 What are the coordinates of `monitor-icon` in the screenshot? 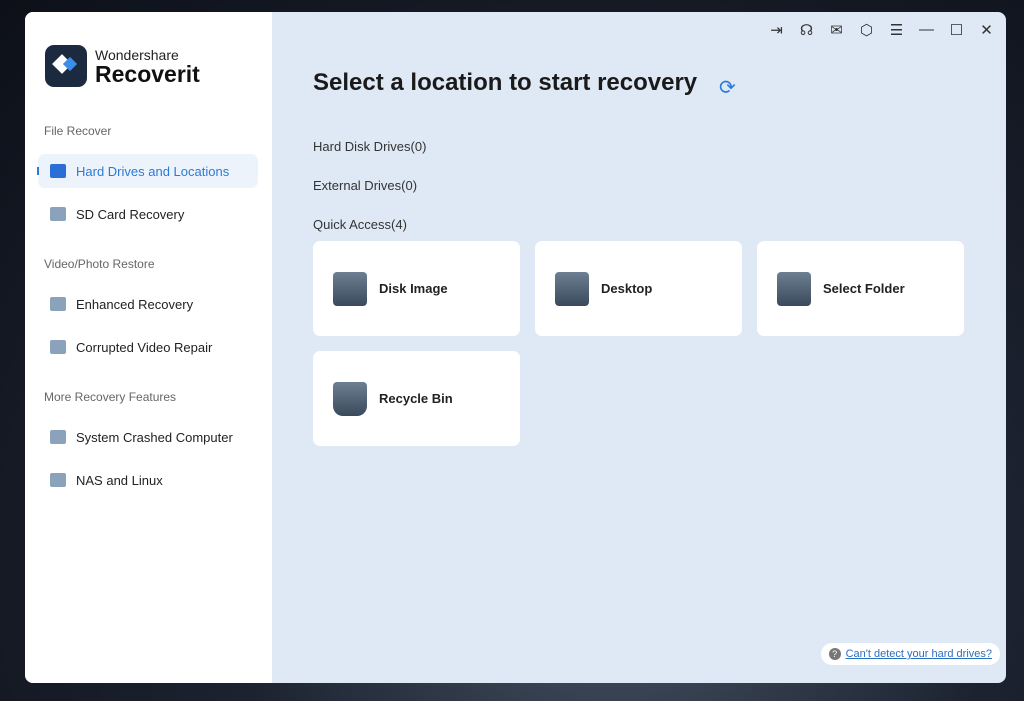 It's located at (58, 437).